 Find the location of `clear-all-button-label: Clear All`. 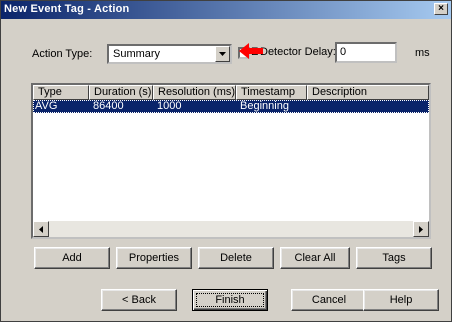

clear-all-button-label: Clear All is located at coordinates (315, 258).